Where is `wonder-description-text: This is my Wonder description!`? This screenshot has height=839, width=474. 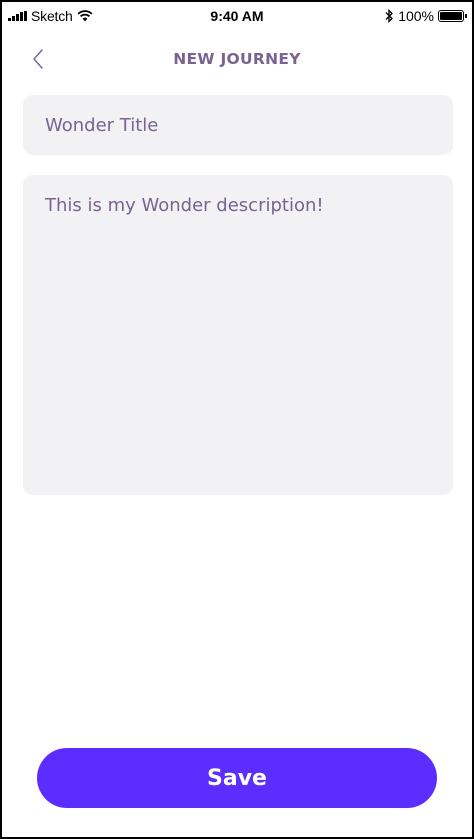 wonder-description-text: This is my Wonder description! is located at coordinates (184, 205).